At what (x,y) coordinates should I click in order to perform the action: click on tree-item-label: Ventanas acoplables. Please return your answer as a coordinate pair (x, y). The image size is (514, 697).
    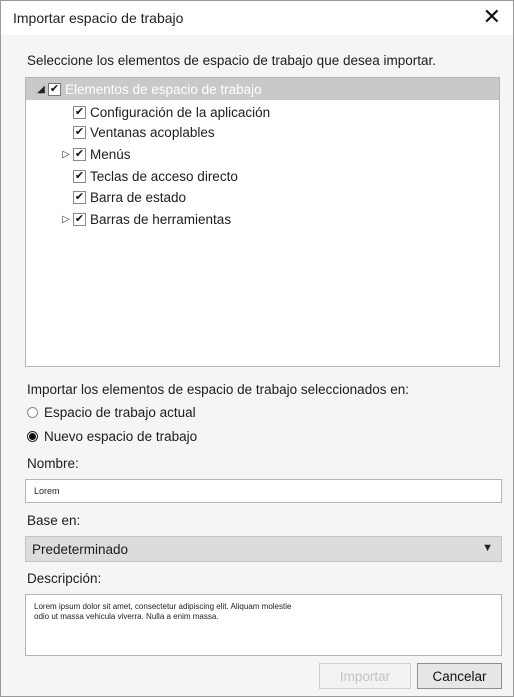
    Looking at the image, I should click on (152, 132).